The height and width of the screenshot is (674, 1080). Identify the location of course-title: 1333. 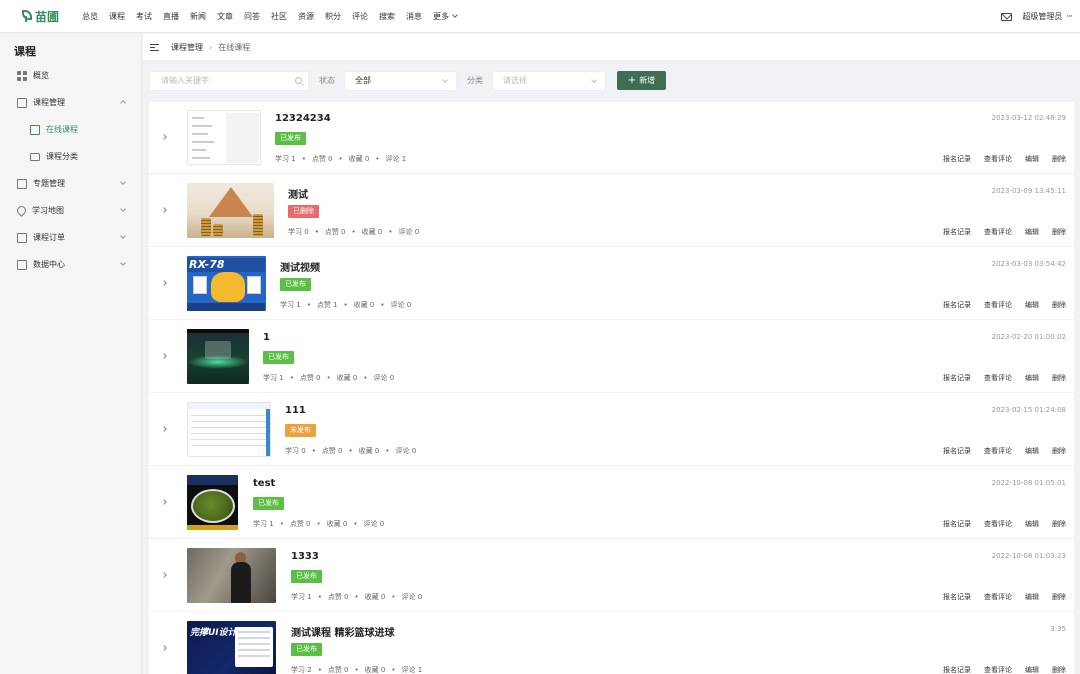
(305, 556).